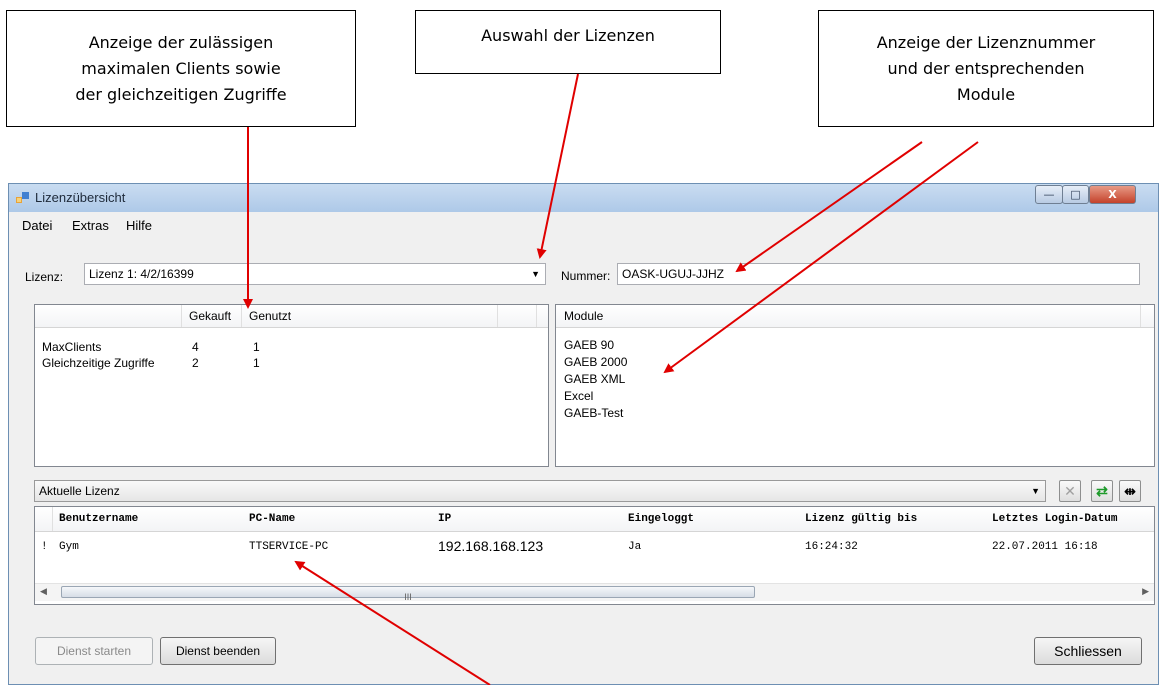  Describe the element at coordinates (69, 547) in the screenshot. I see `cell-username: Gym` at that location.